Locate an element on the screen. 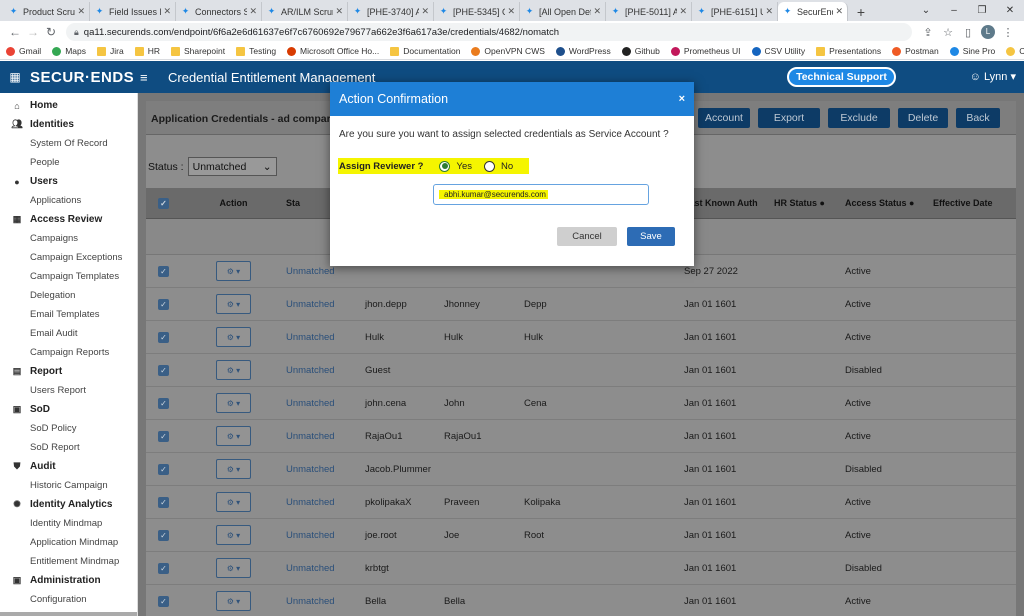 This screenshot has height=616, width=1024. sidebar-item: Email Audit is located at coordinates (68, 333).